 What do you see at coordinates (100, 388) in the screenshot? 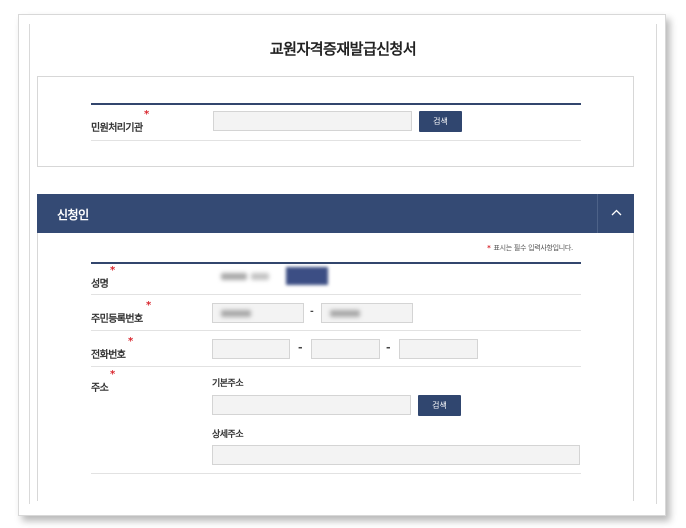
I see `address-label: 주소` at bounding box center [100, 388].